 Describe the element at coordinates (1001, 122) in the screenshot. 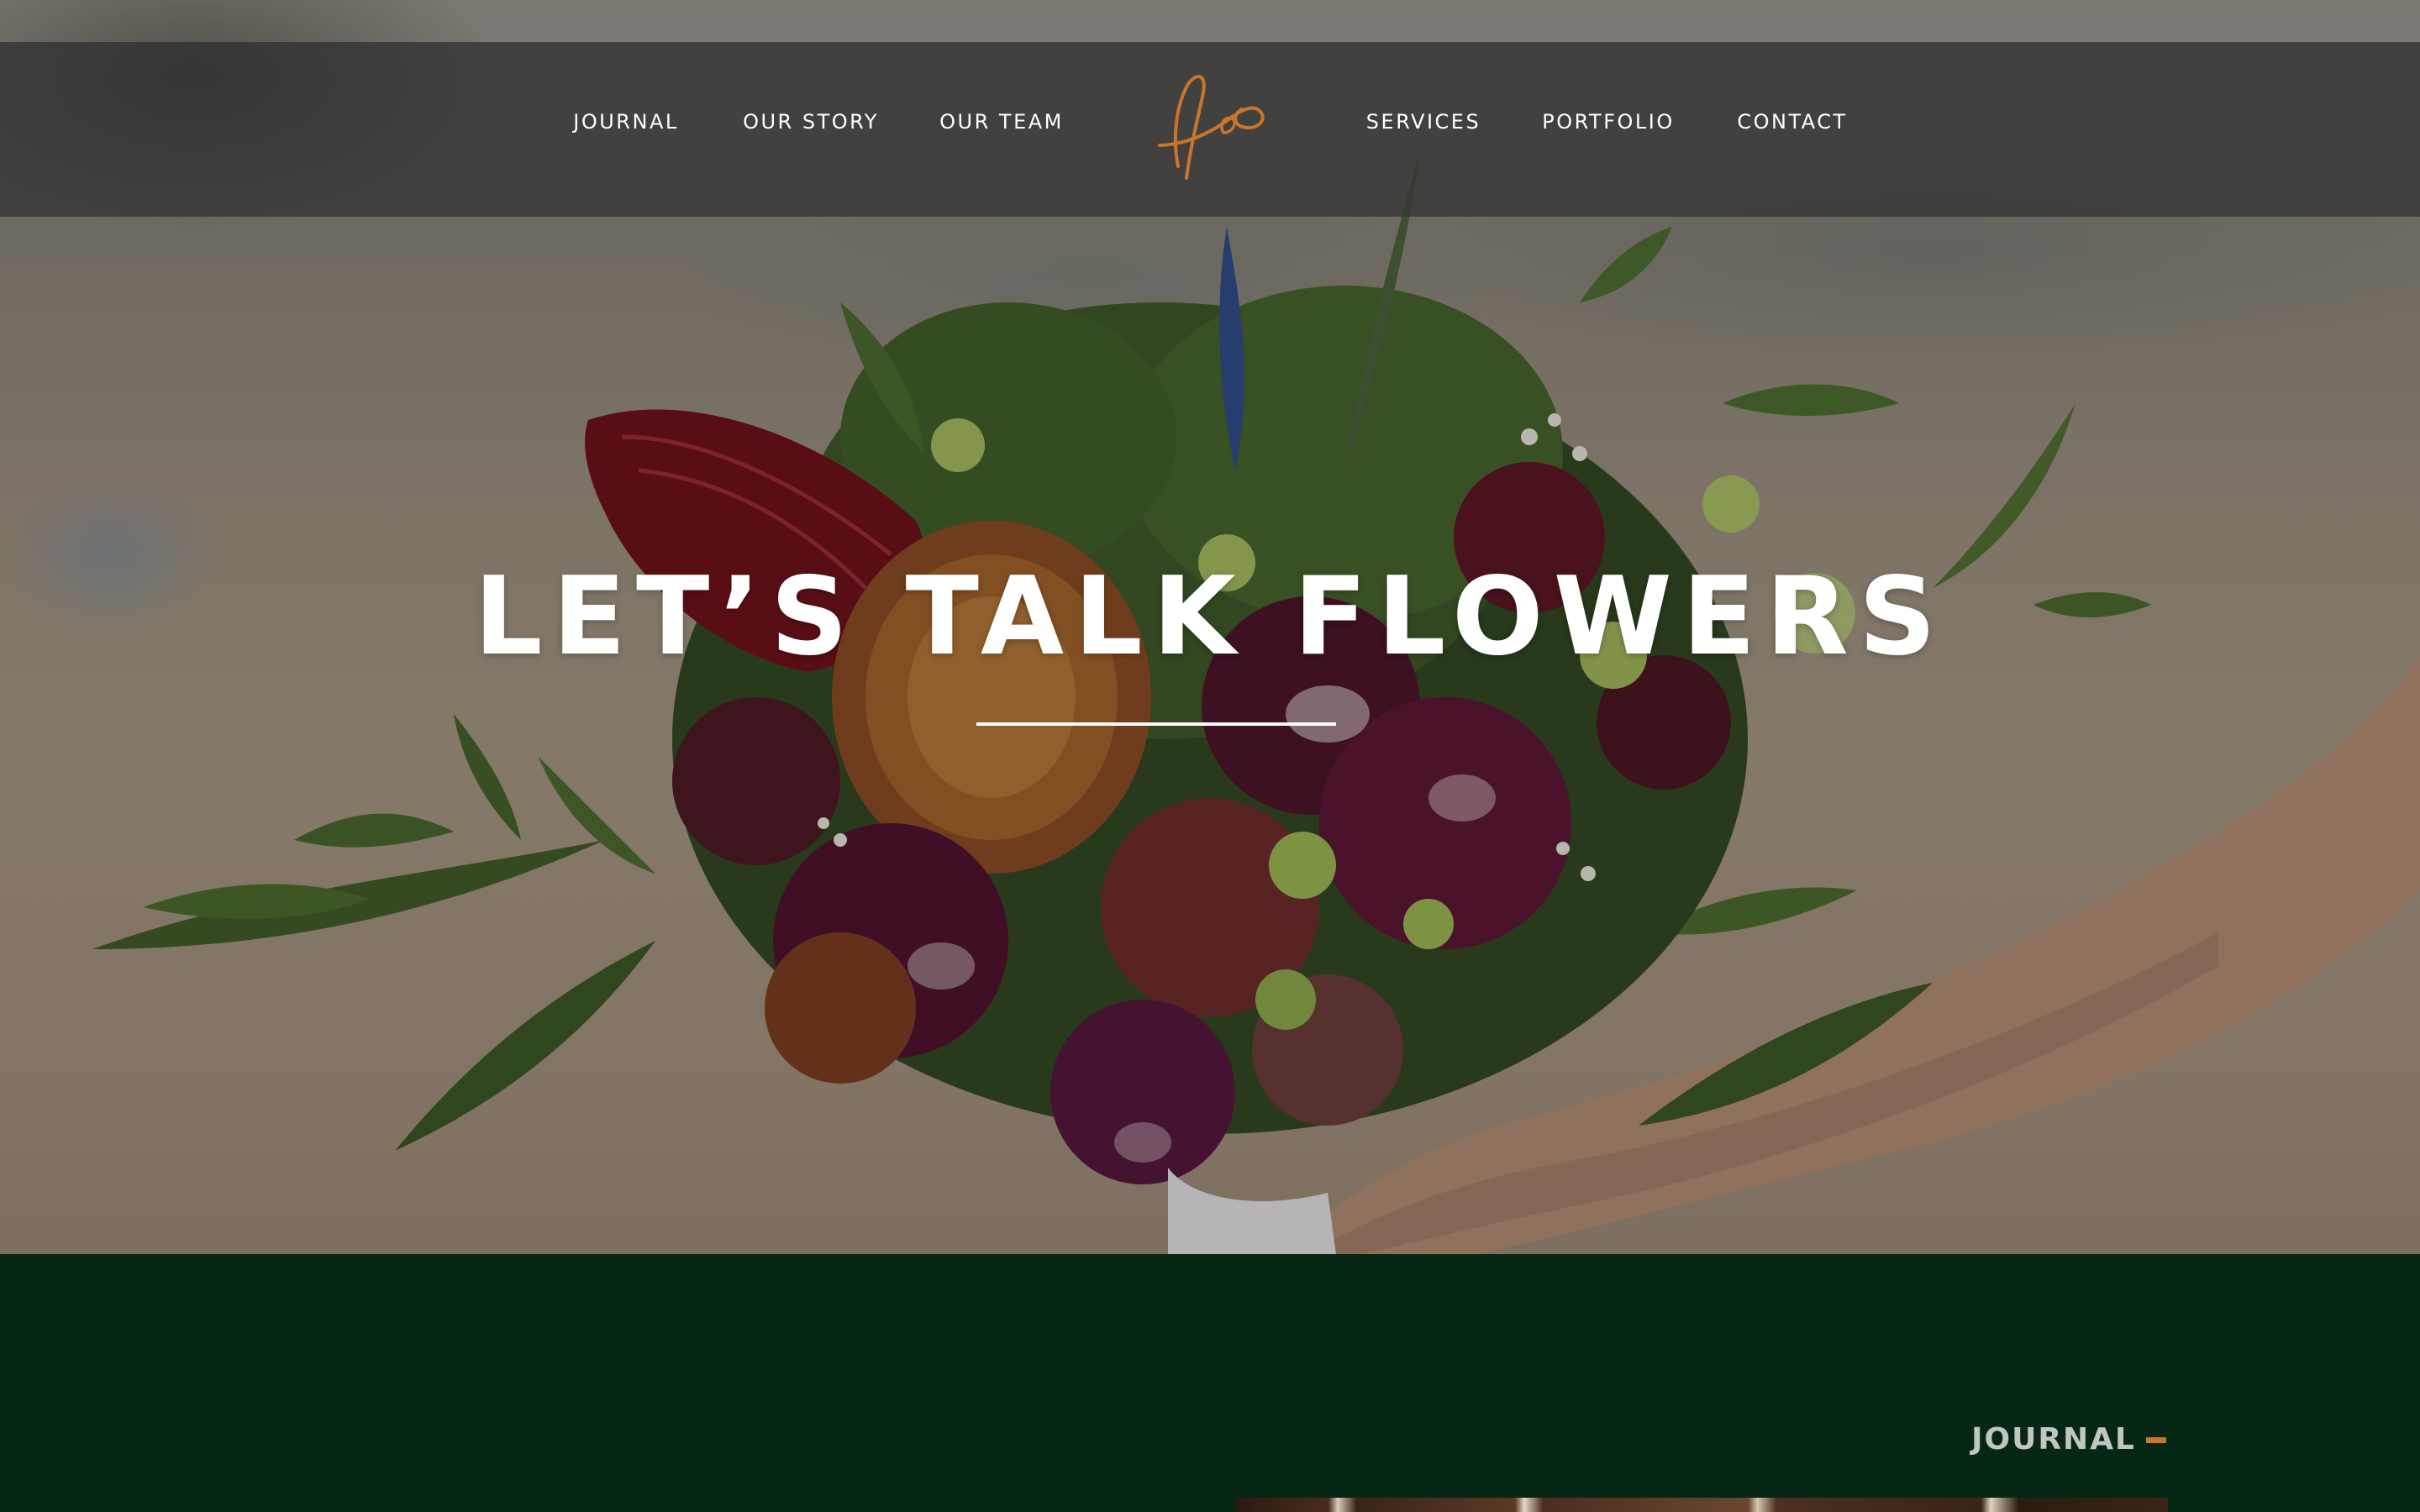

I see `nav-our-team: OUR TEAM` at that location.